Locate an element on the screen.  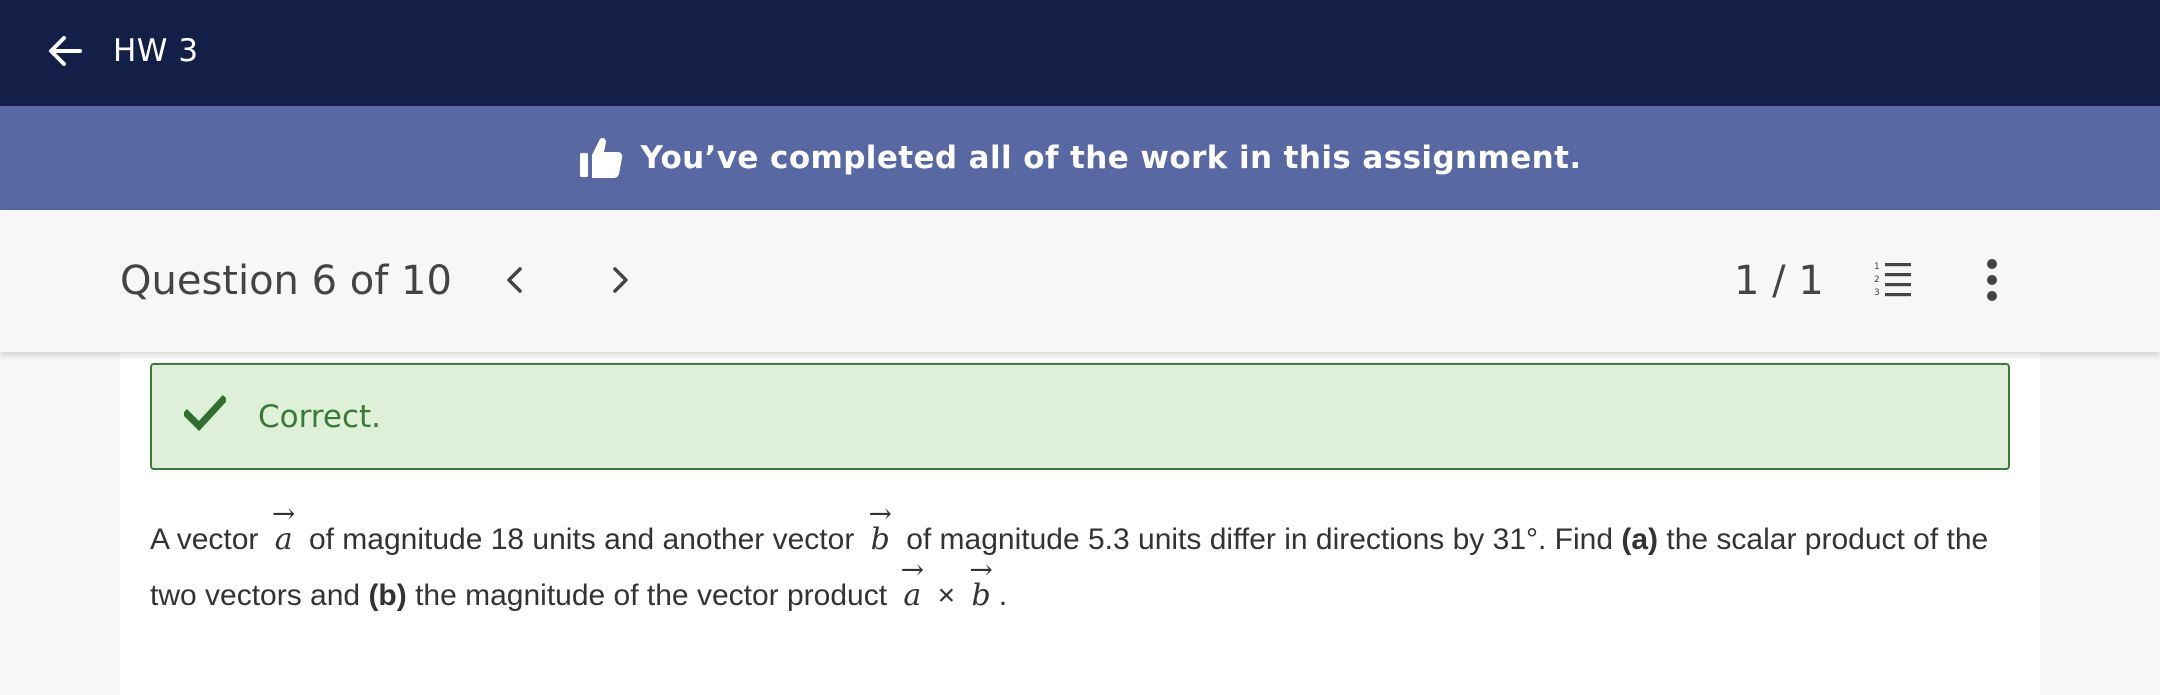
arrow-left-icon is located at coordinates (65, 51).